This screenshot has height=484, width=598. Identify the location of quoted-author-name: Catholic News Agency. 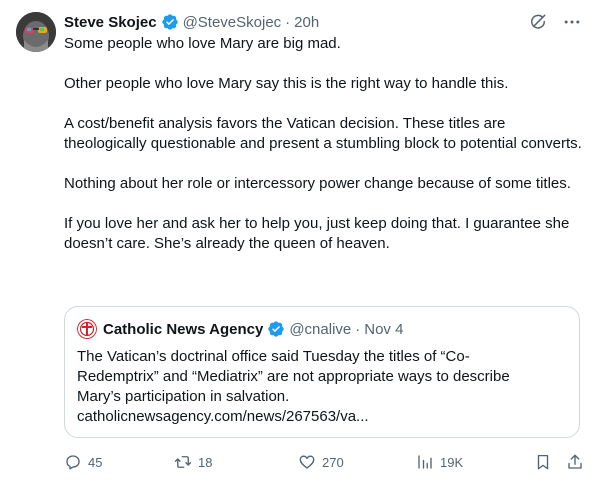
(183, 329).